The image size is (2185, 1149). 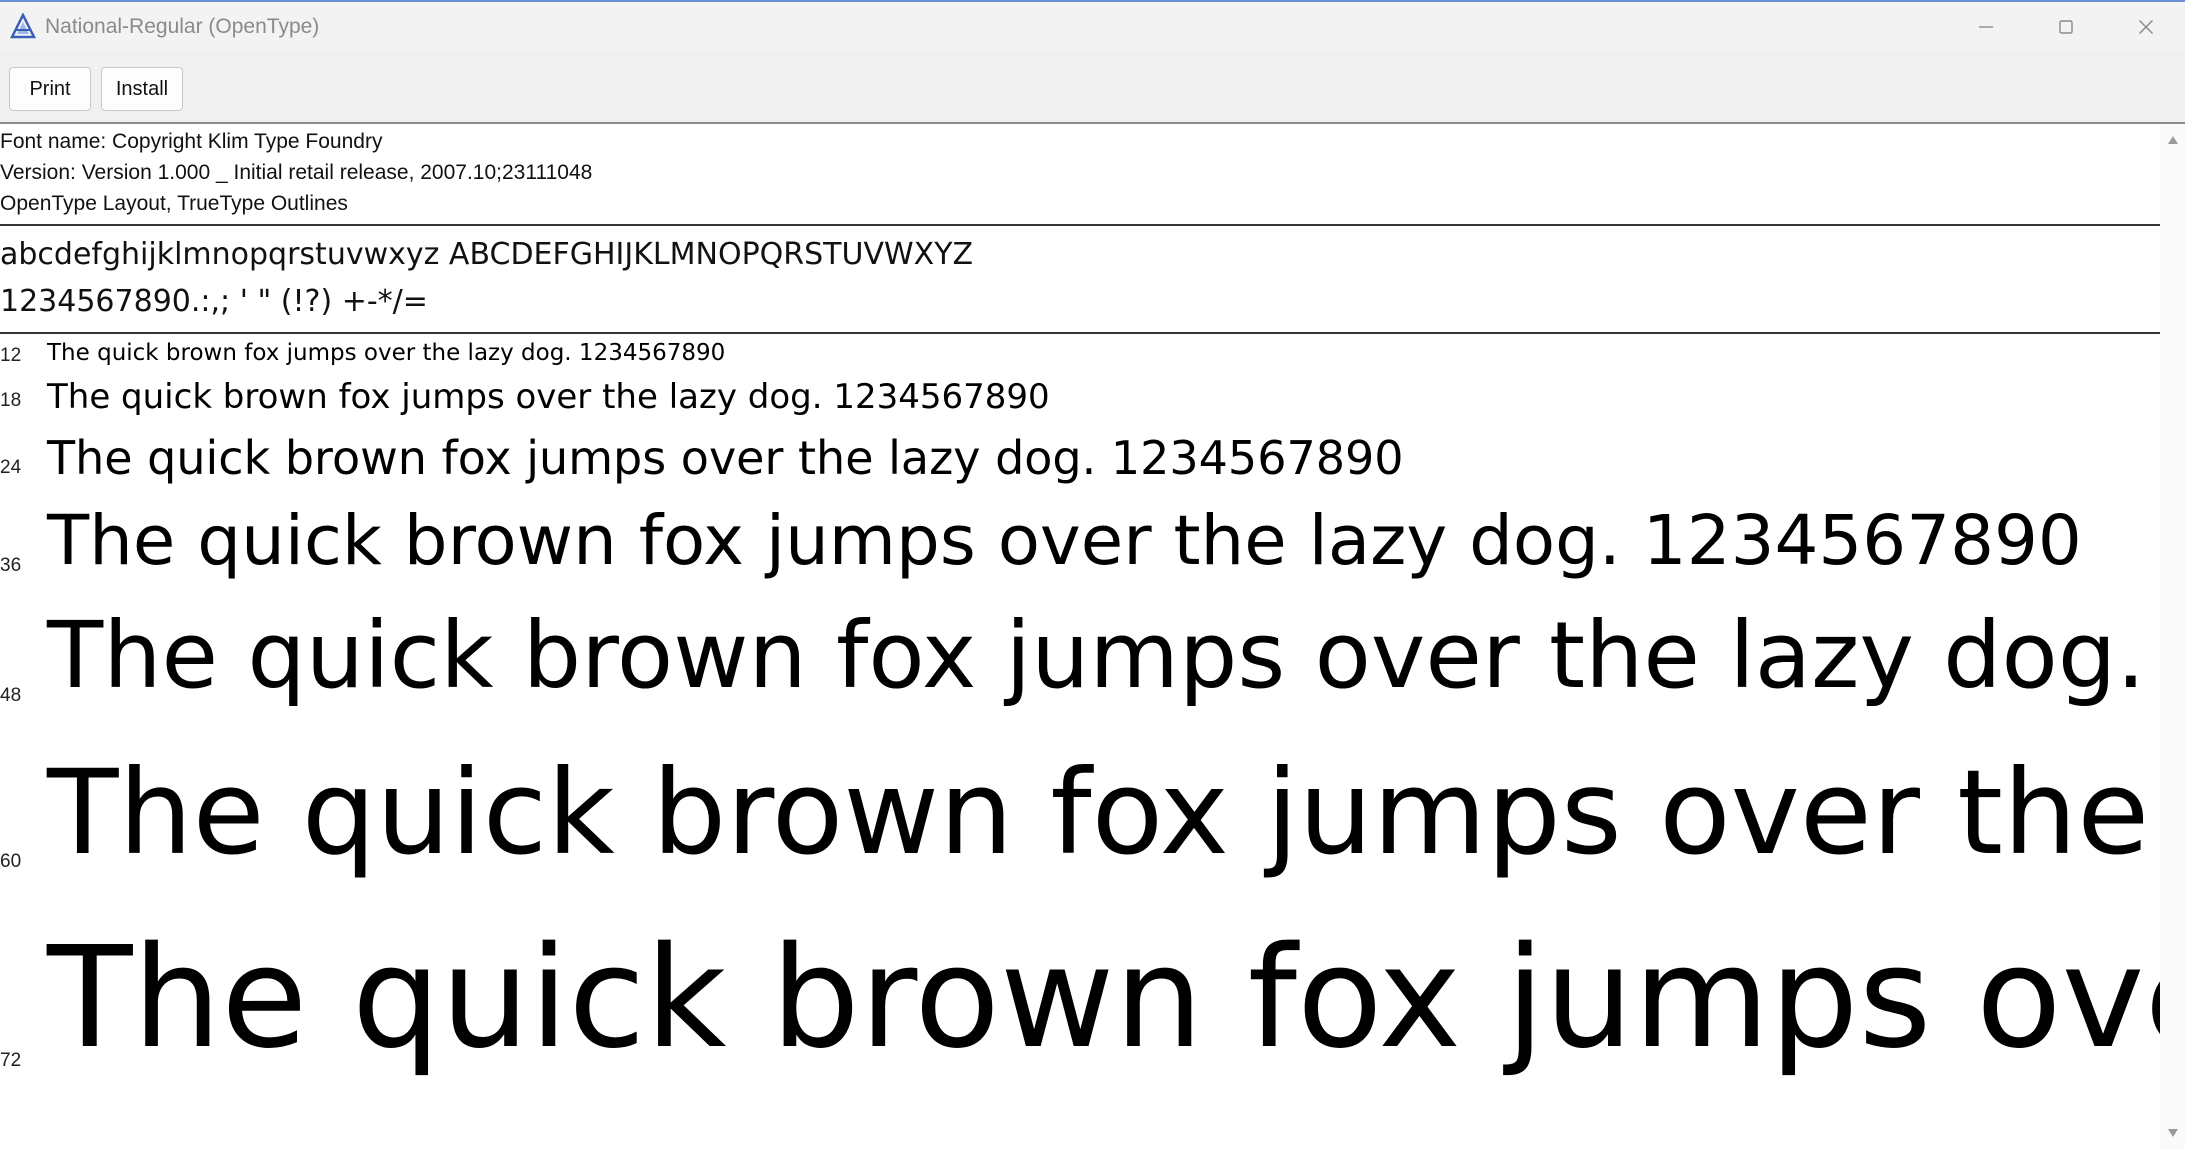 I want to click on close-button, so click(x=2145, y=26).